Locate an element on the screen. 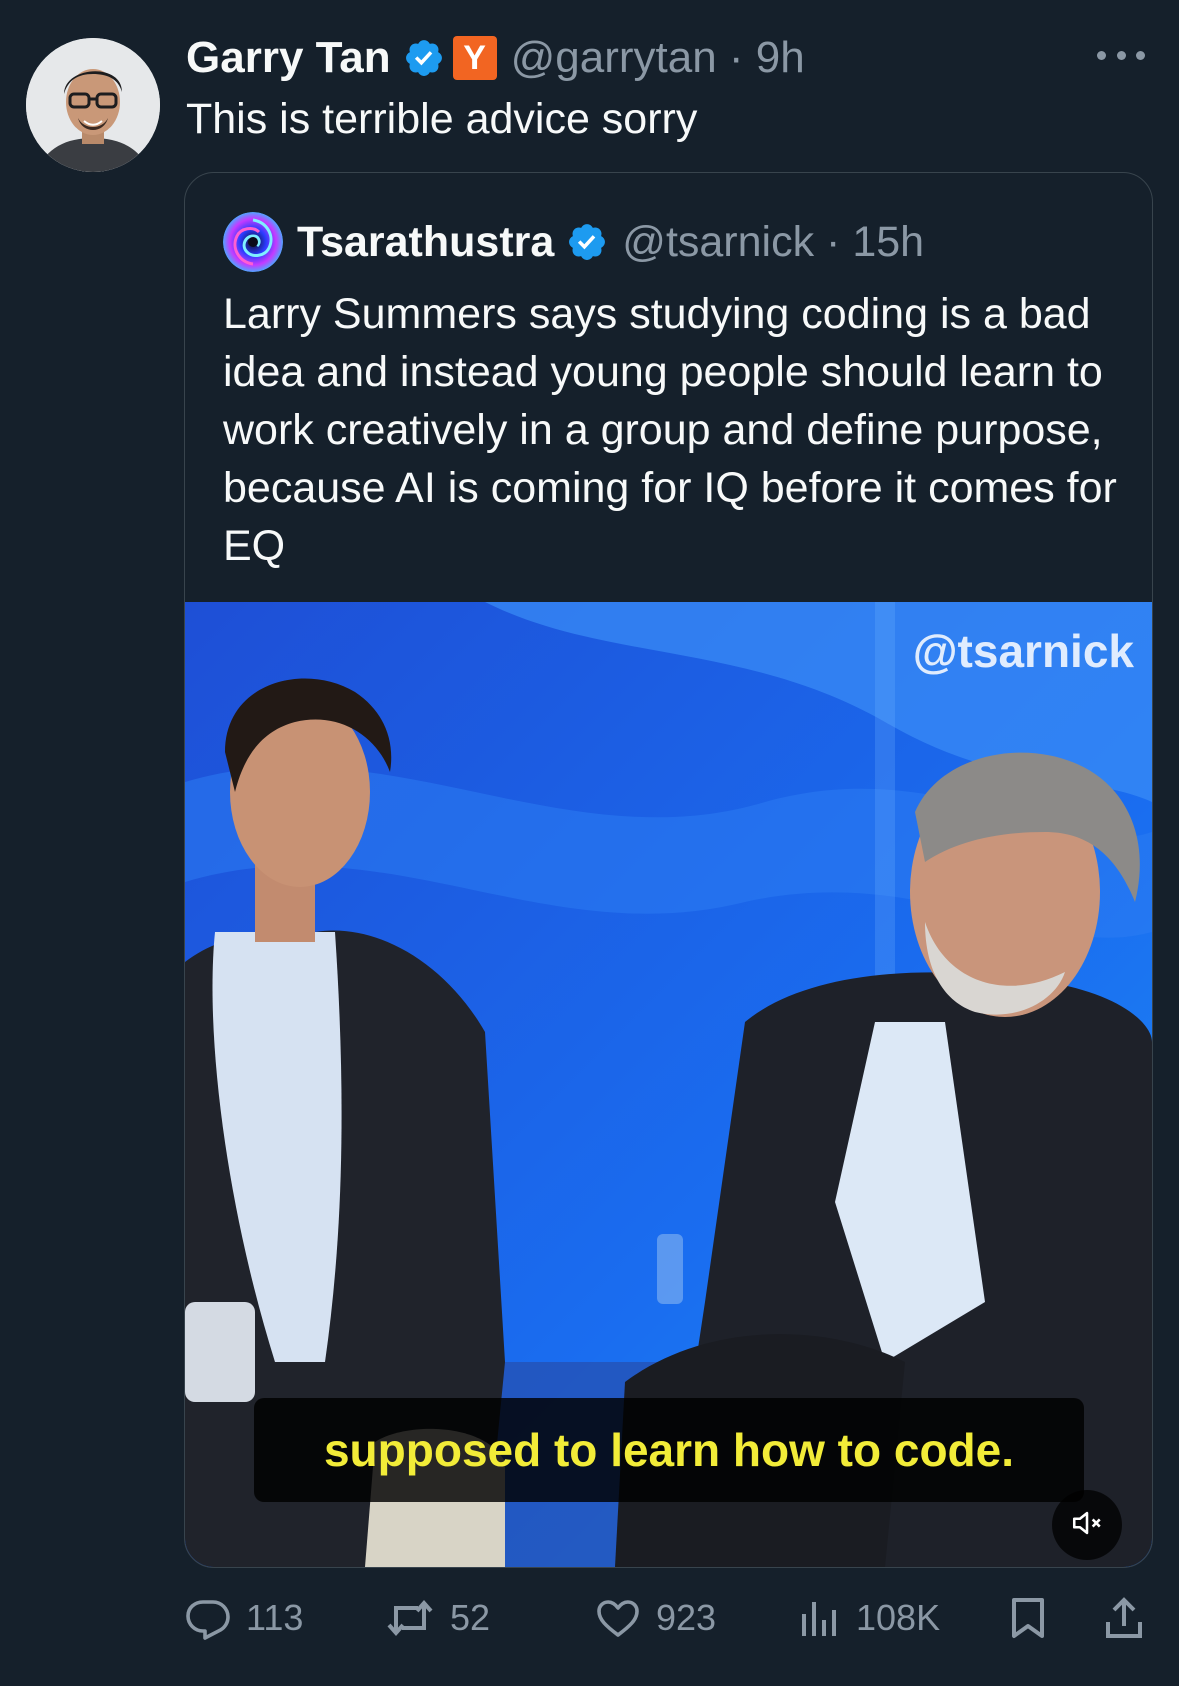 The width and height of the screenshot is (1179, 1686). quoted-tweet-header: Tsarathustra @tsarnick · 15h is located at coordinates (573, 242).